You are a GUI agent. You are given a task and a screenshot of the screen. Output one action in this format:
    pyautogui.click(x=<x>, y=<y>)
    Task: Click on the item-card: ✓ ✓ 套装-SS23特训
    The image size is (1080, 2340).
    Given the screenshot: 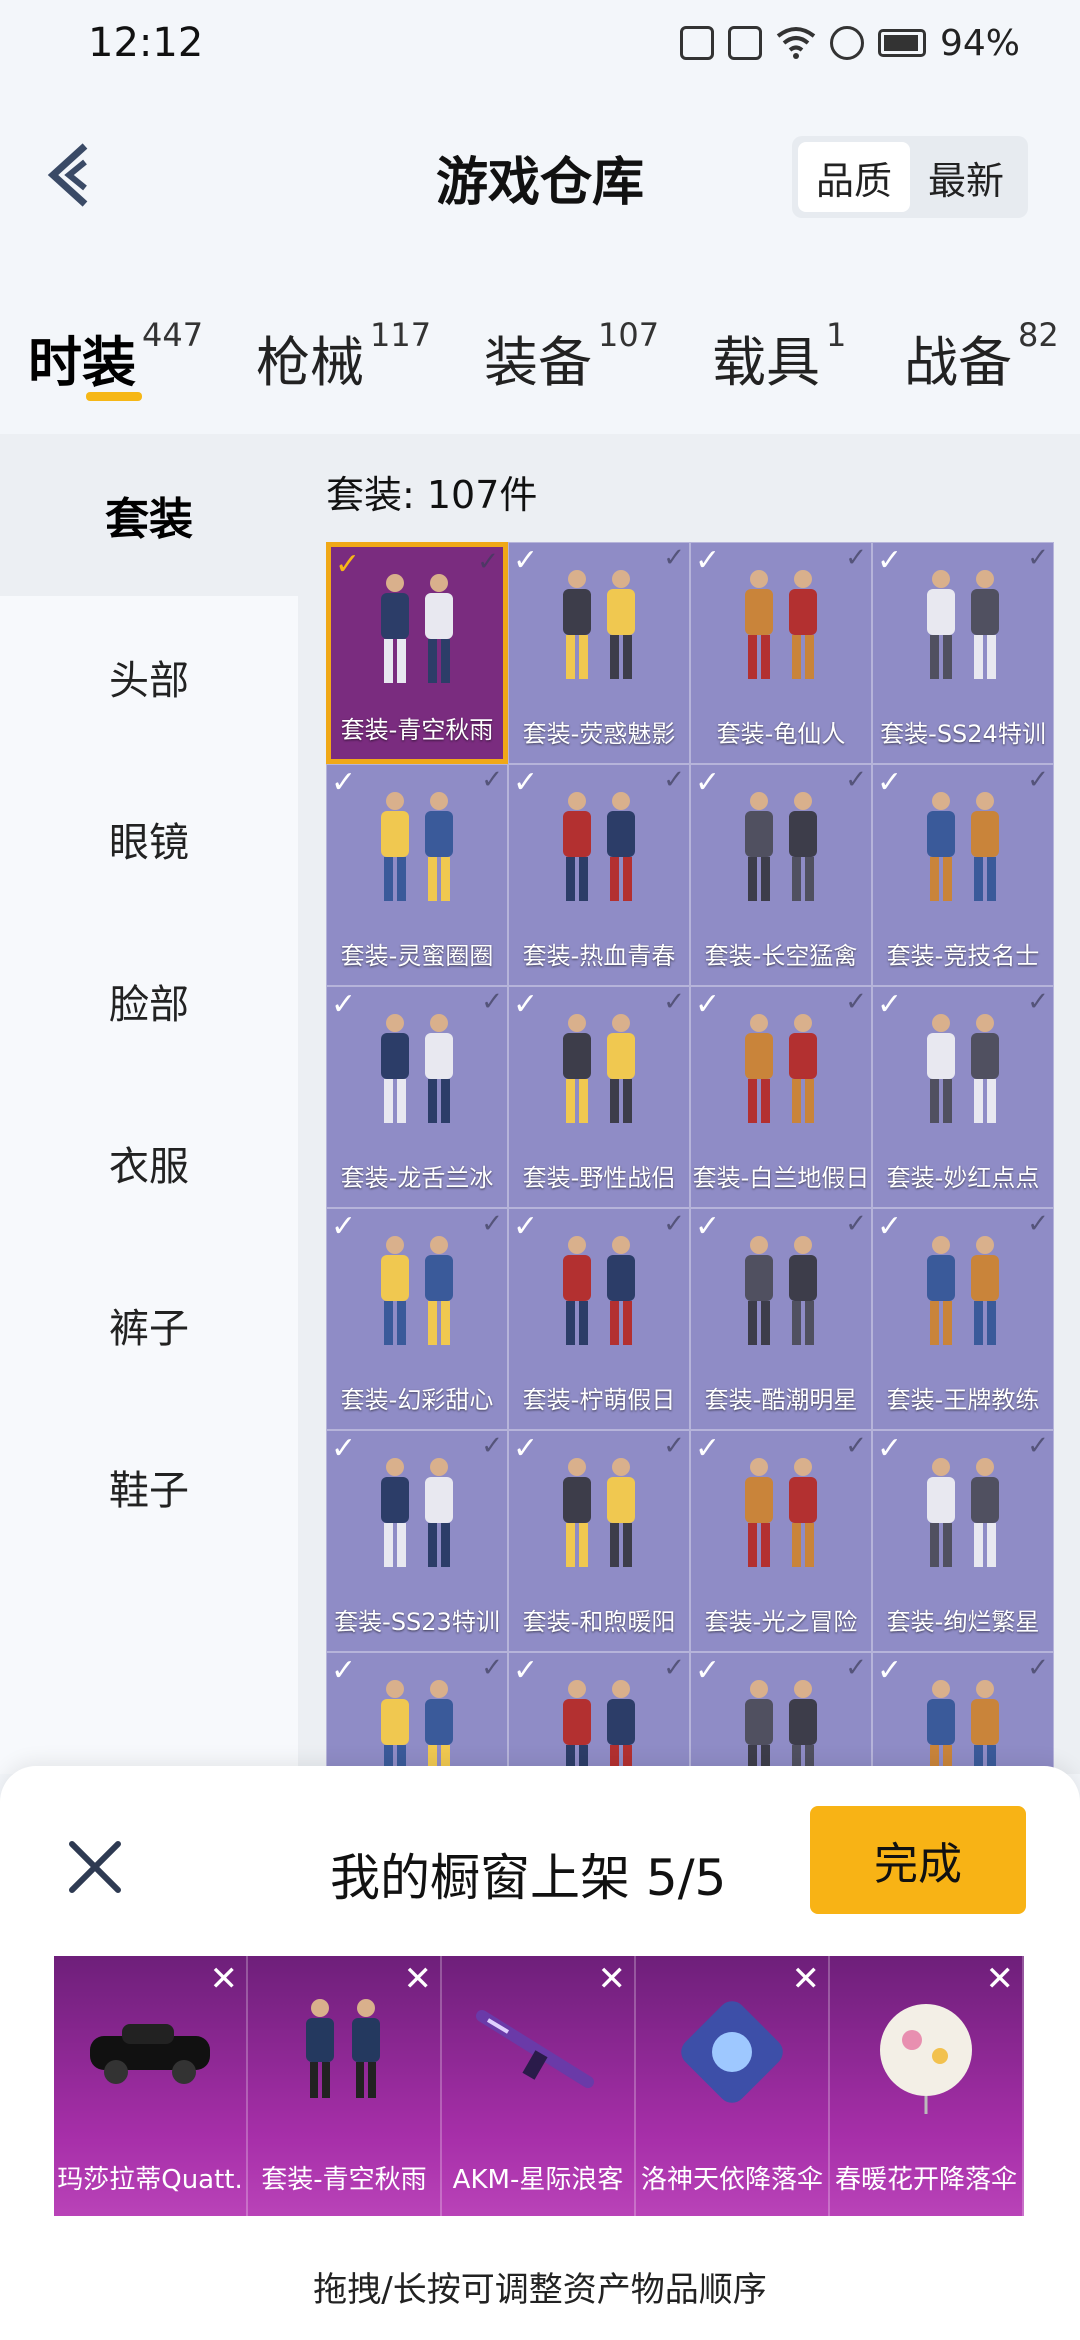 What is the action you would take?
    pyautogui.click(x=417, y=1541)
    